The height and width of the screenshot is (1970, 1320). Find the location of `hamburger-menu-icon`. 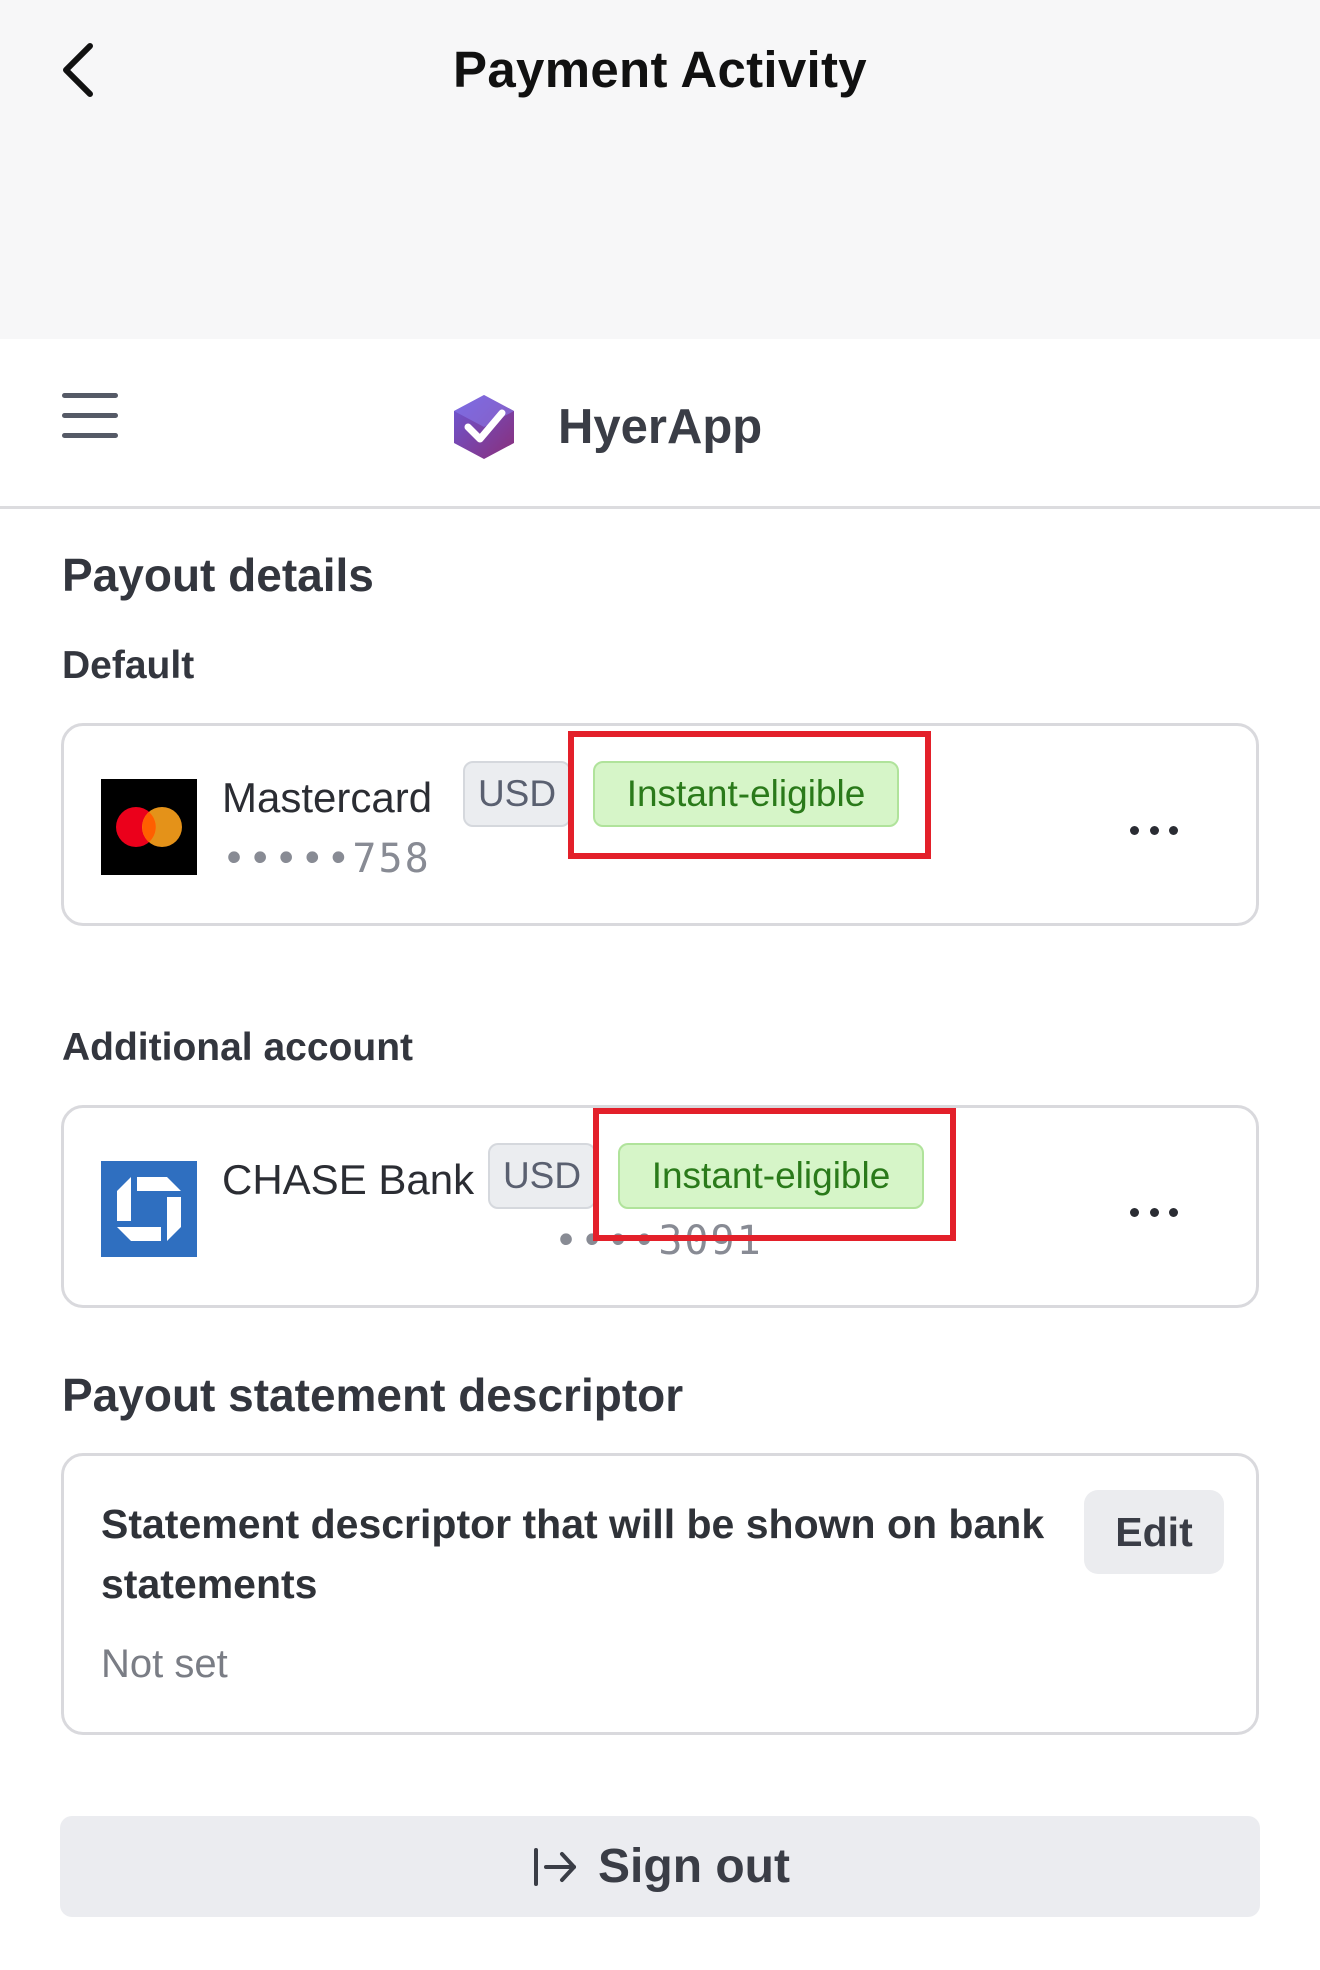

hamburger-menu-icon is located at coordinates (90, 415).